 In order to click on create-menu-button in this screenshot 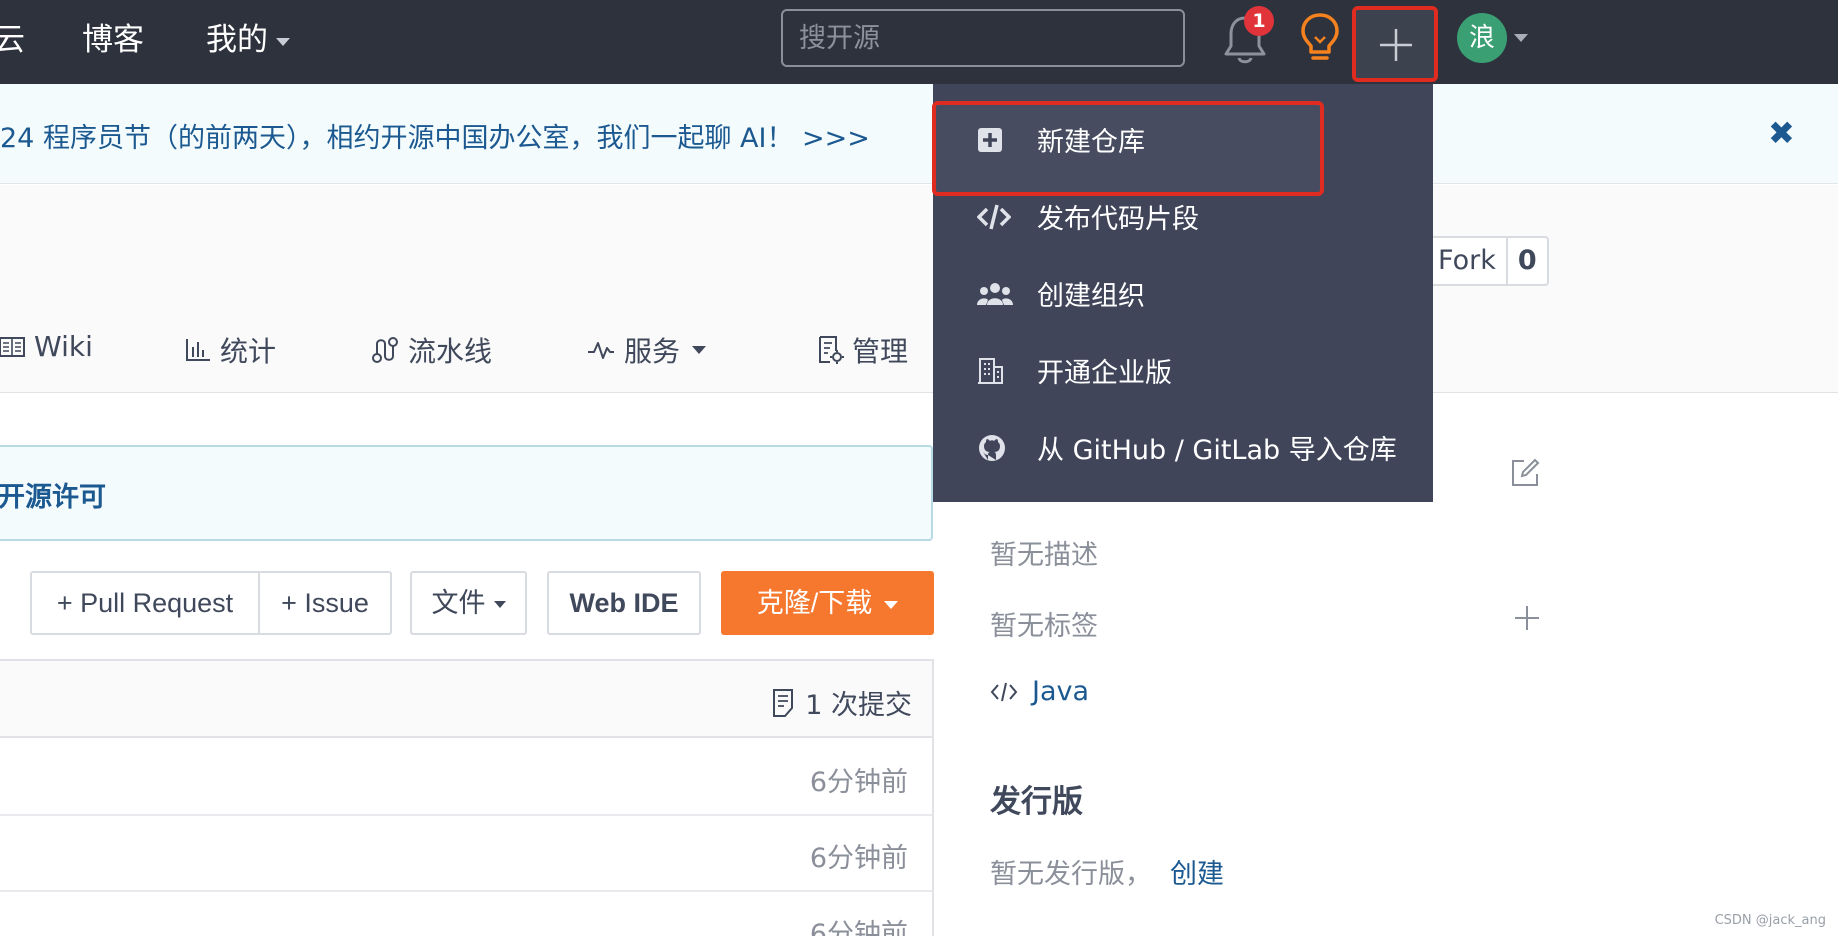, I will do `click(1395, 44)`.